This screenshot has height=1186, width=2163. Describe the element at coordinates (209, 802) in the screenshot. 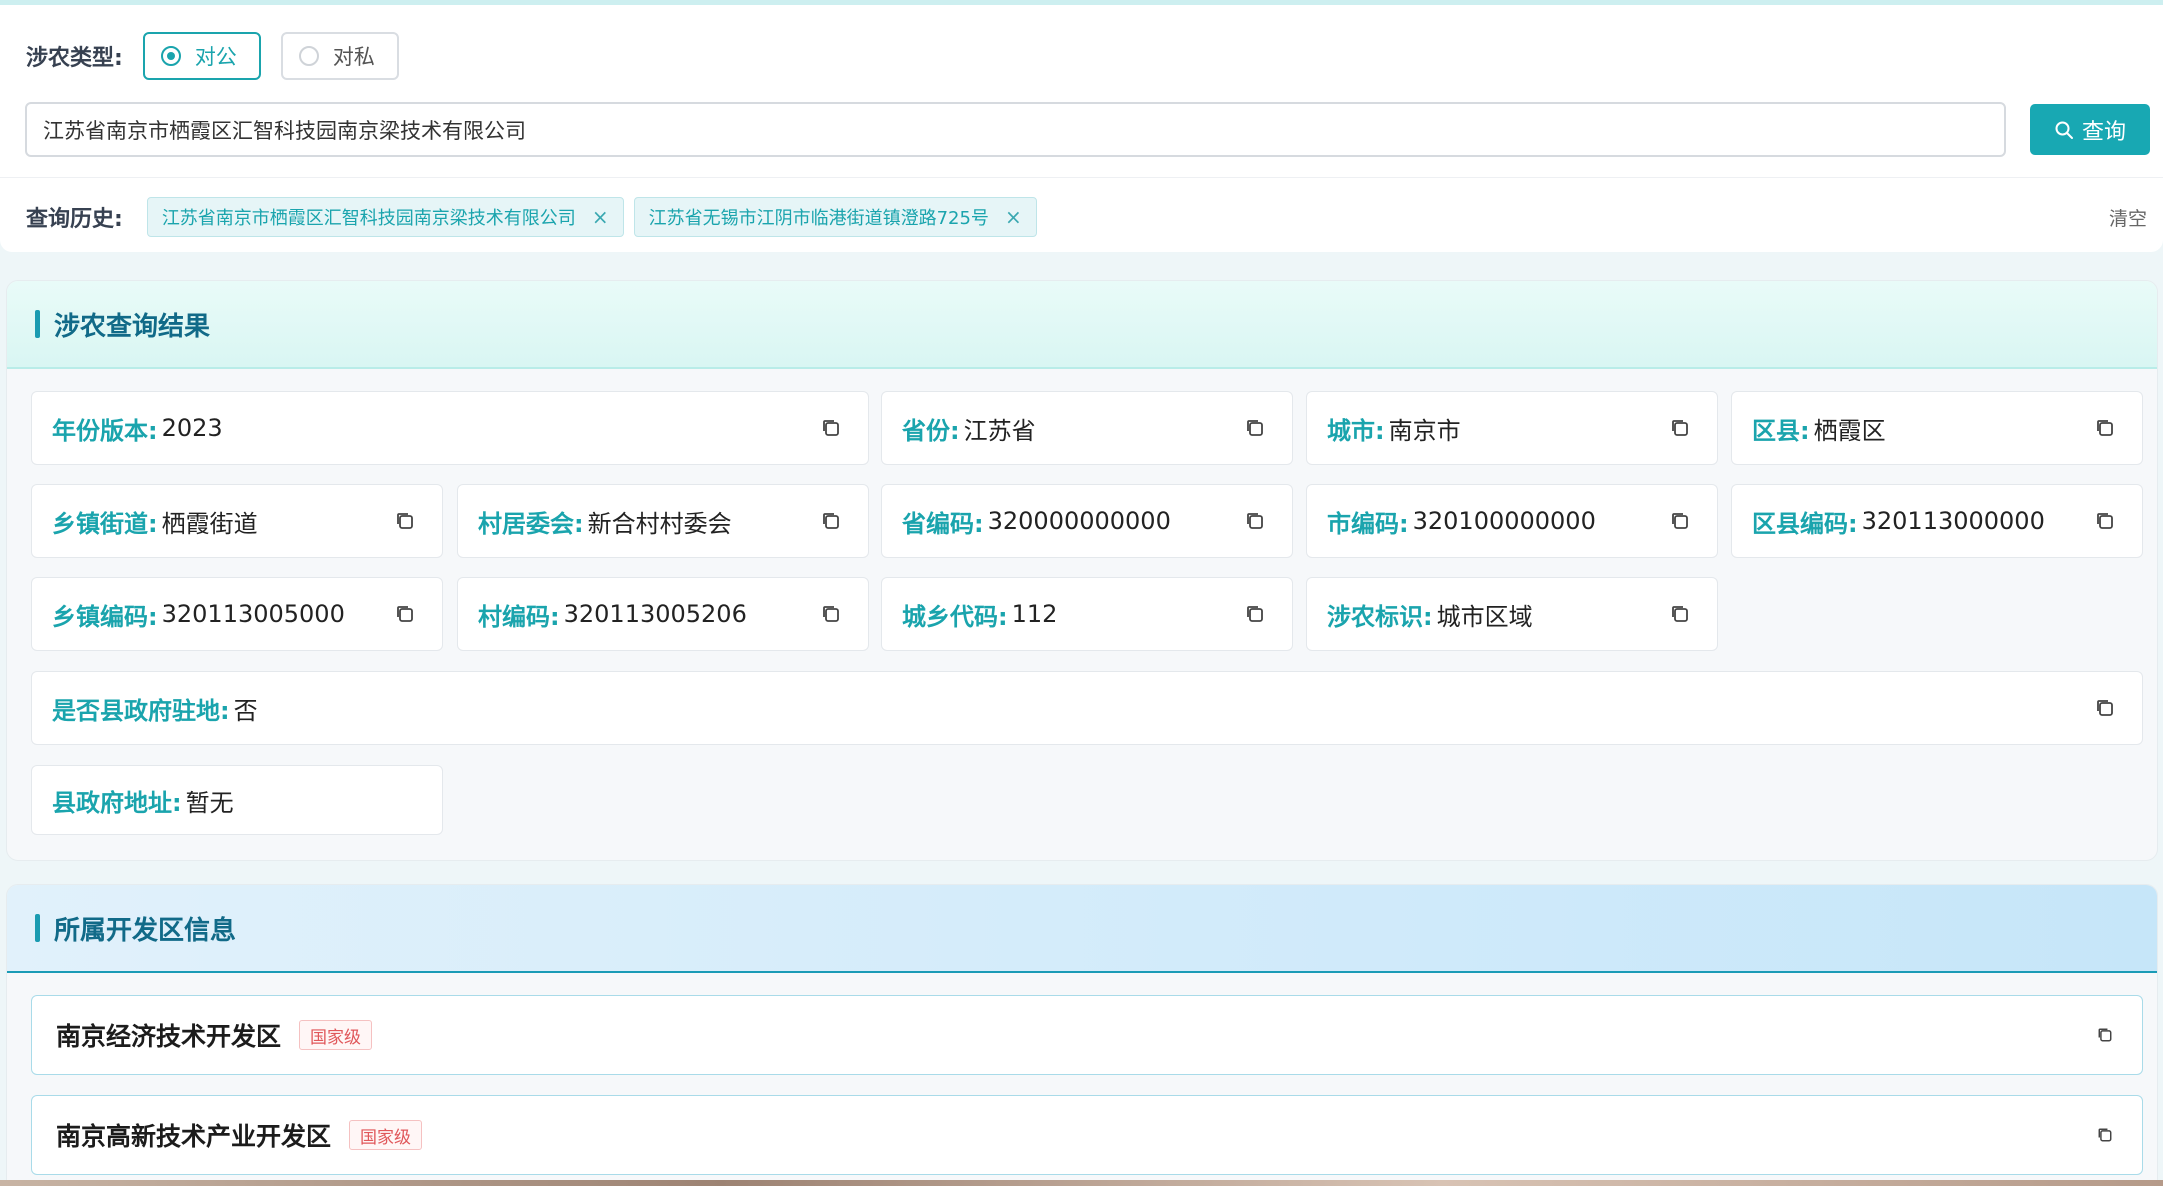

I see `field-value: 暂无` at that location.